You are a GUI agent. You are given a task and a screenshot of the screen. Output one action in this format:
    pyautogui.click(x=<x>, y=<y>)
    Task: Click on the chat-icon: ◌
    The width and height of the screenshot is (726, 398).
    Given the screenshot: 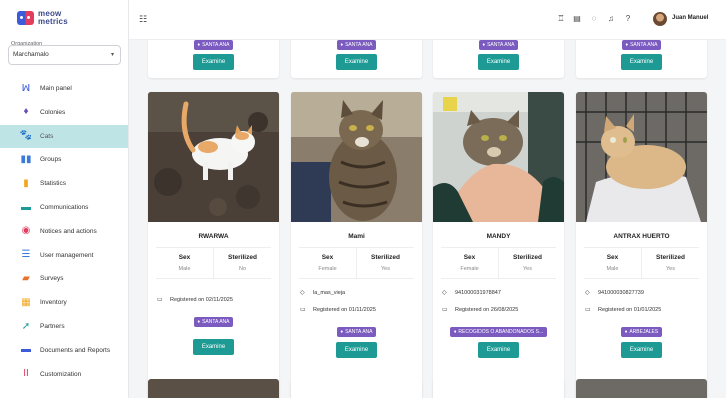 What is the action you would take?
    pyautogui.click(x=594, y=18)
    